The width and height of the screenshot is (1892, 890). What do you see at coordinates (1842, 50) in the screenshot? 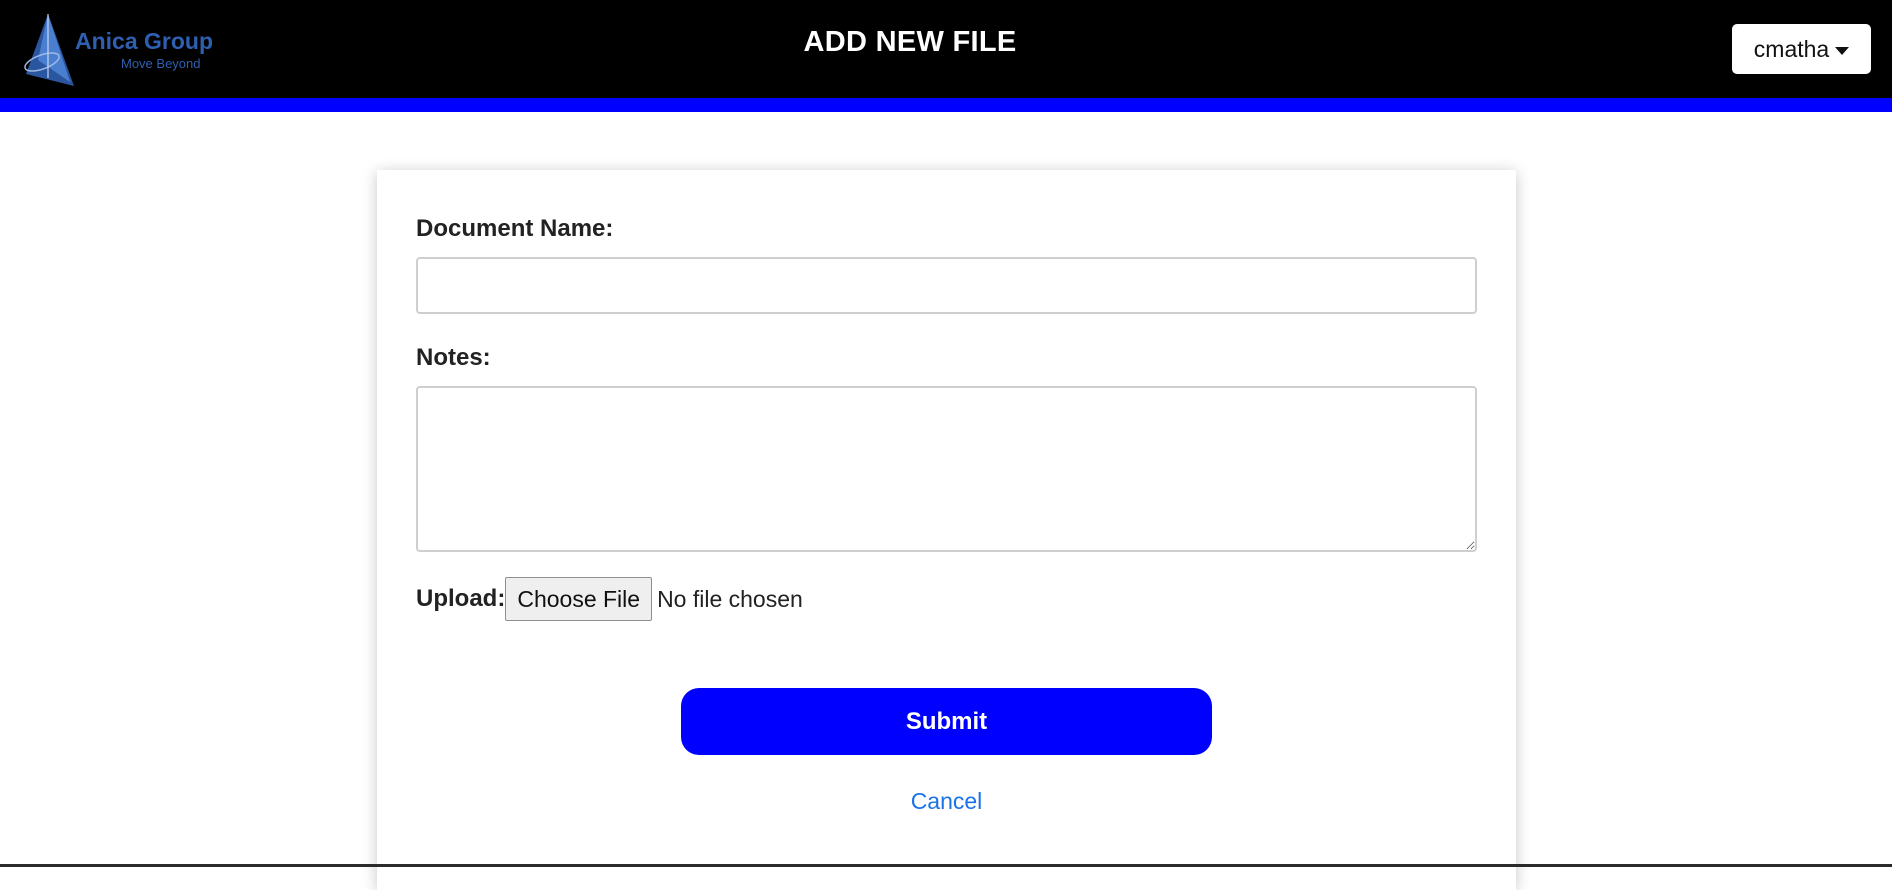
I see `caret-down-icon` at bounding box center [1842, 50].